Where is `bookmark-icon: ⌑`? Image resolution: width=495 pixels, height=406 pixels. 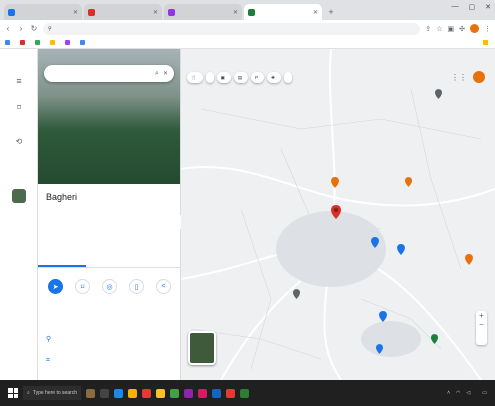
bookmark-icon: ⌑ is located at coordinates (19, 107).